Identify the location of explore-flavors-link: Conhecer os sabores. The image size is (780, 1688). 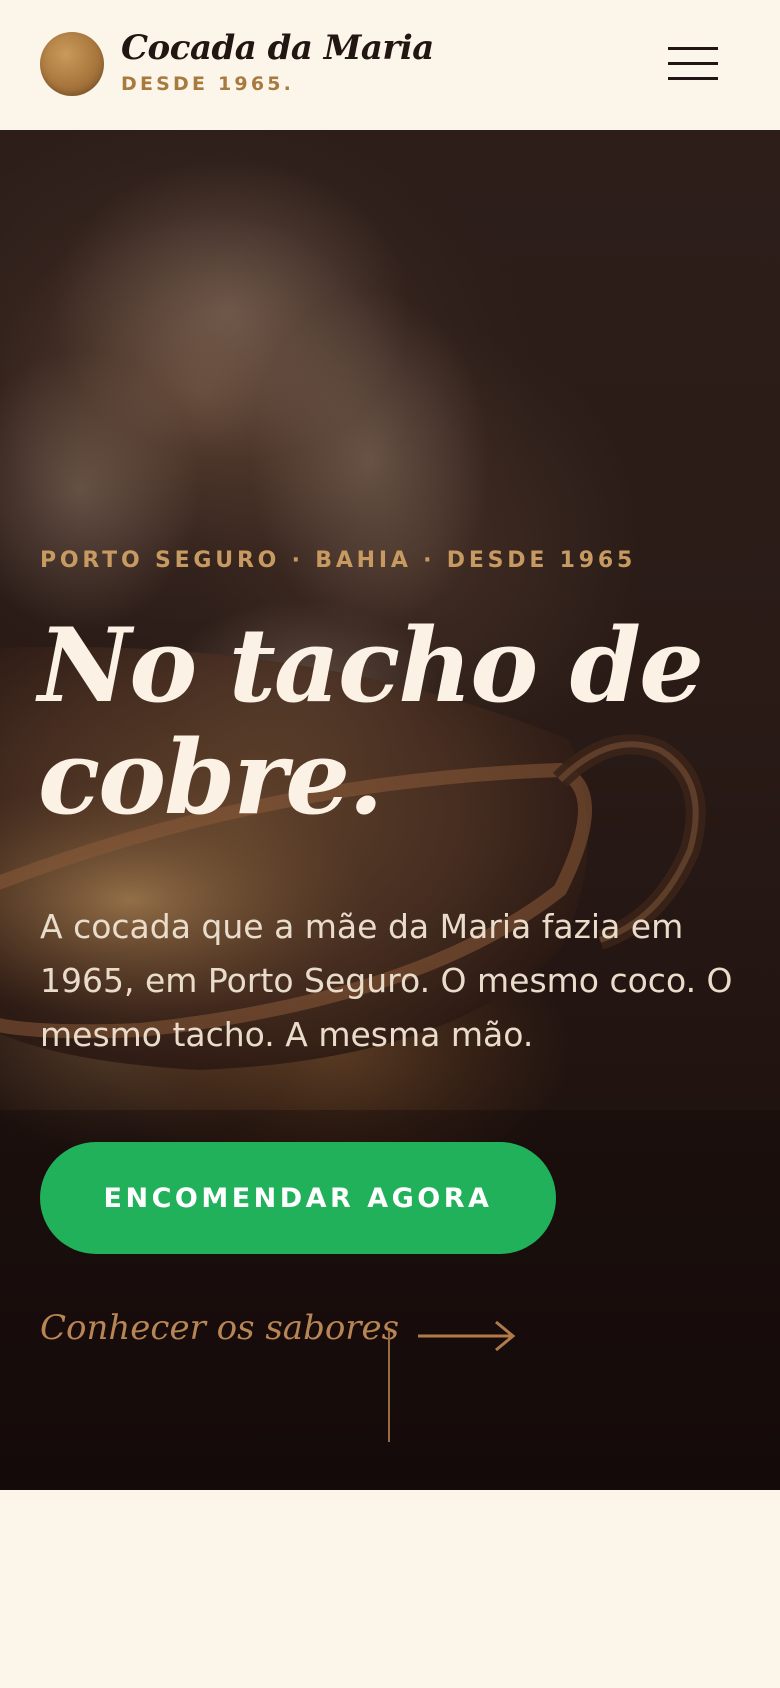
(219, 1328).